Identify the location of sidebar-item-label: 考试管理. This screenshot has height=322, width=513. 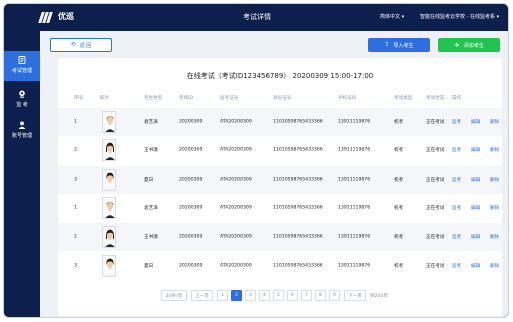
(21, 71).